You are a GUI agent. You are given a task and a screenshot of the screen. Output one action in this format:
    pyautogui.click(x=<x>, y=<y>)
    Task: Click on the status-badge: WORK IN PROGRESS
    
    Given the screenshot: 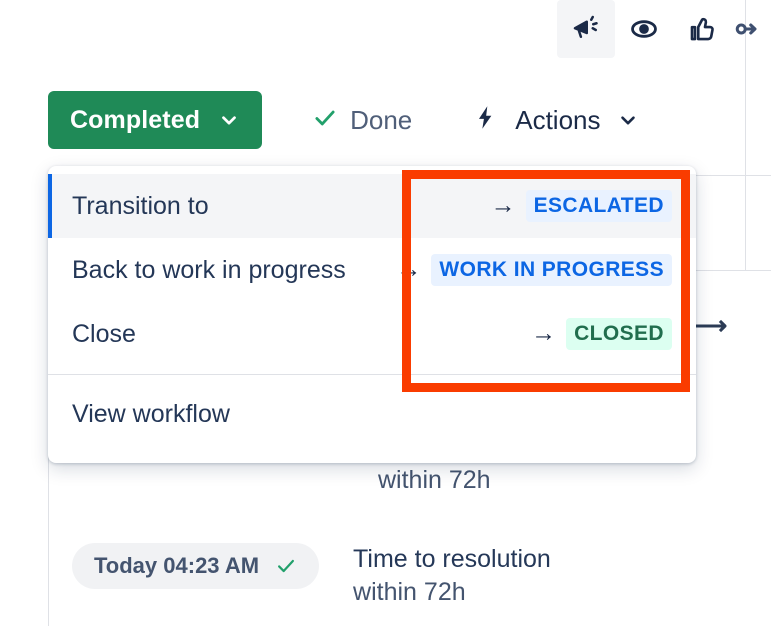 What is the action you would take?
    pyautogui.click(x=551, y=270)
    